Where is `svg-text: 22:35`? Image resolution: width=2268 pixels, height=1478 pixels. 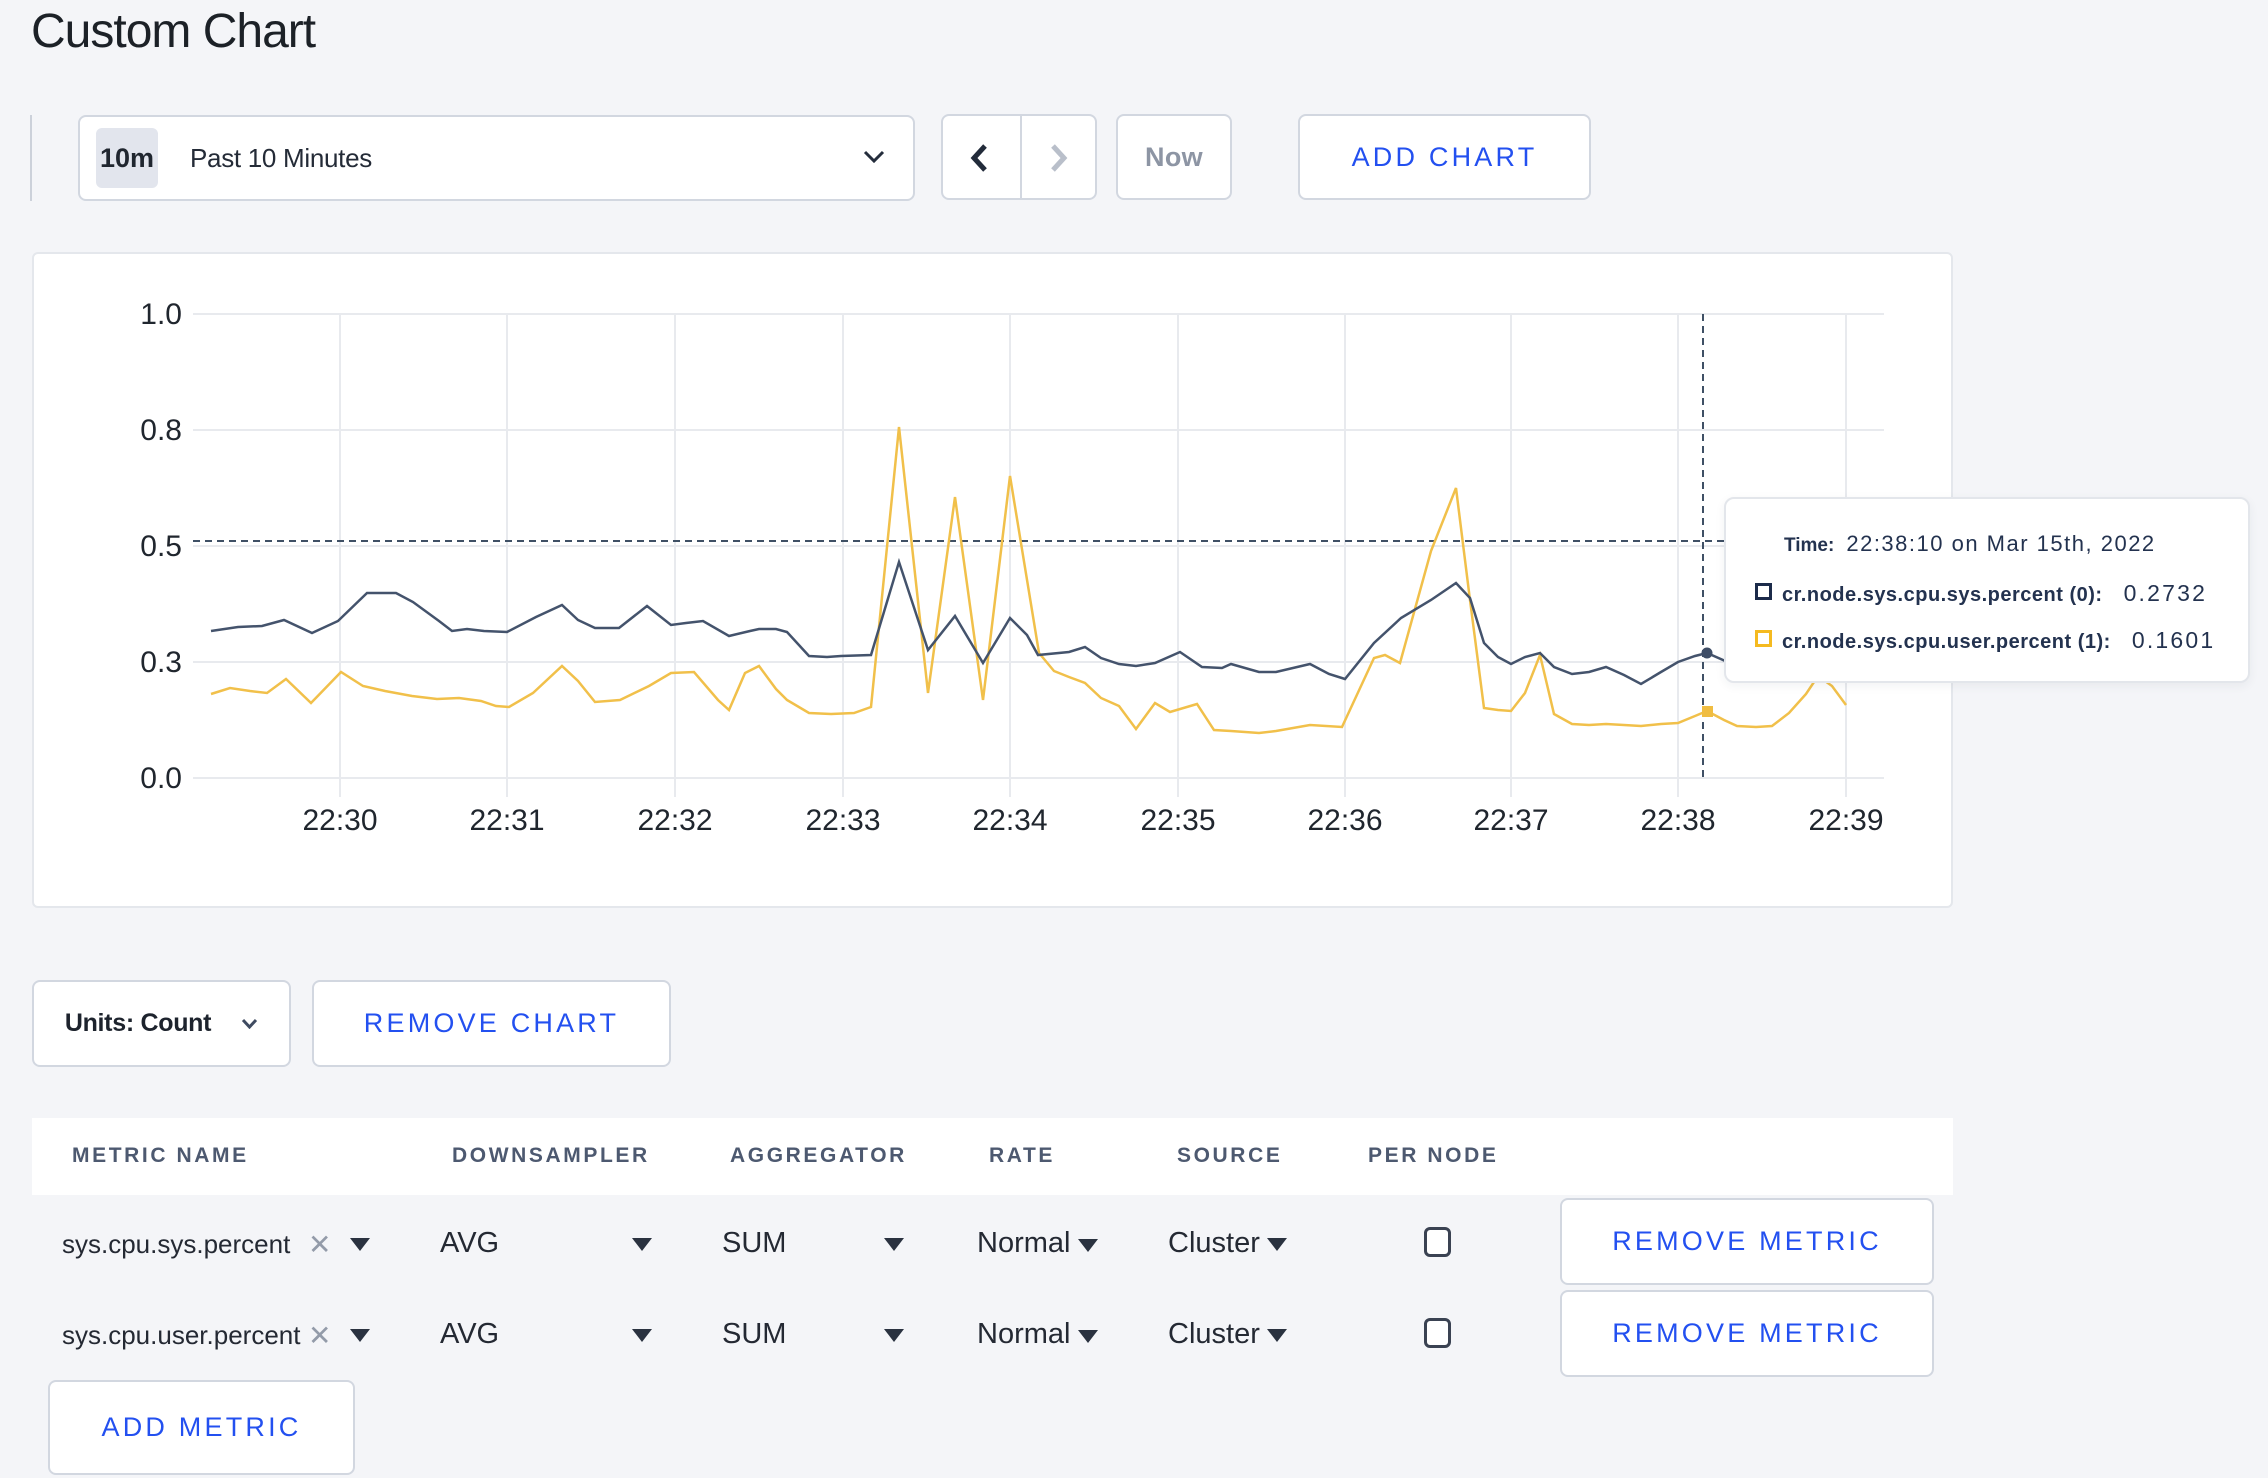 svg-text: 22:35 is located at coordinates (1177, 820).